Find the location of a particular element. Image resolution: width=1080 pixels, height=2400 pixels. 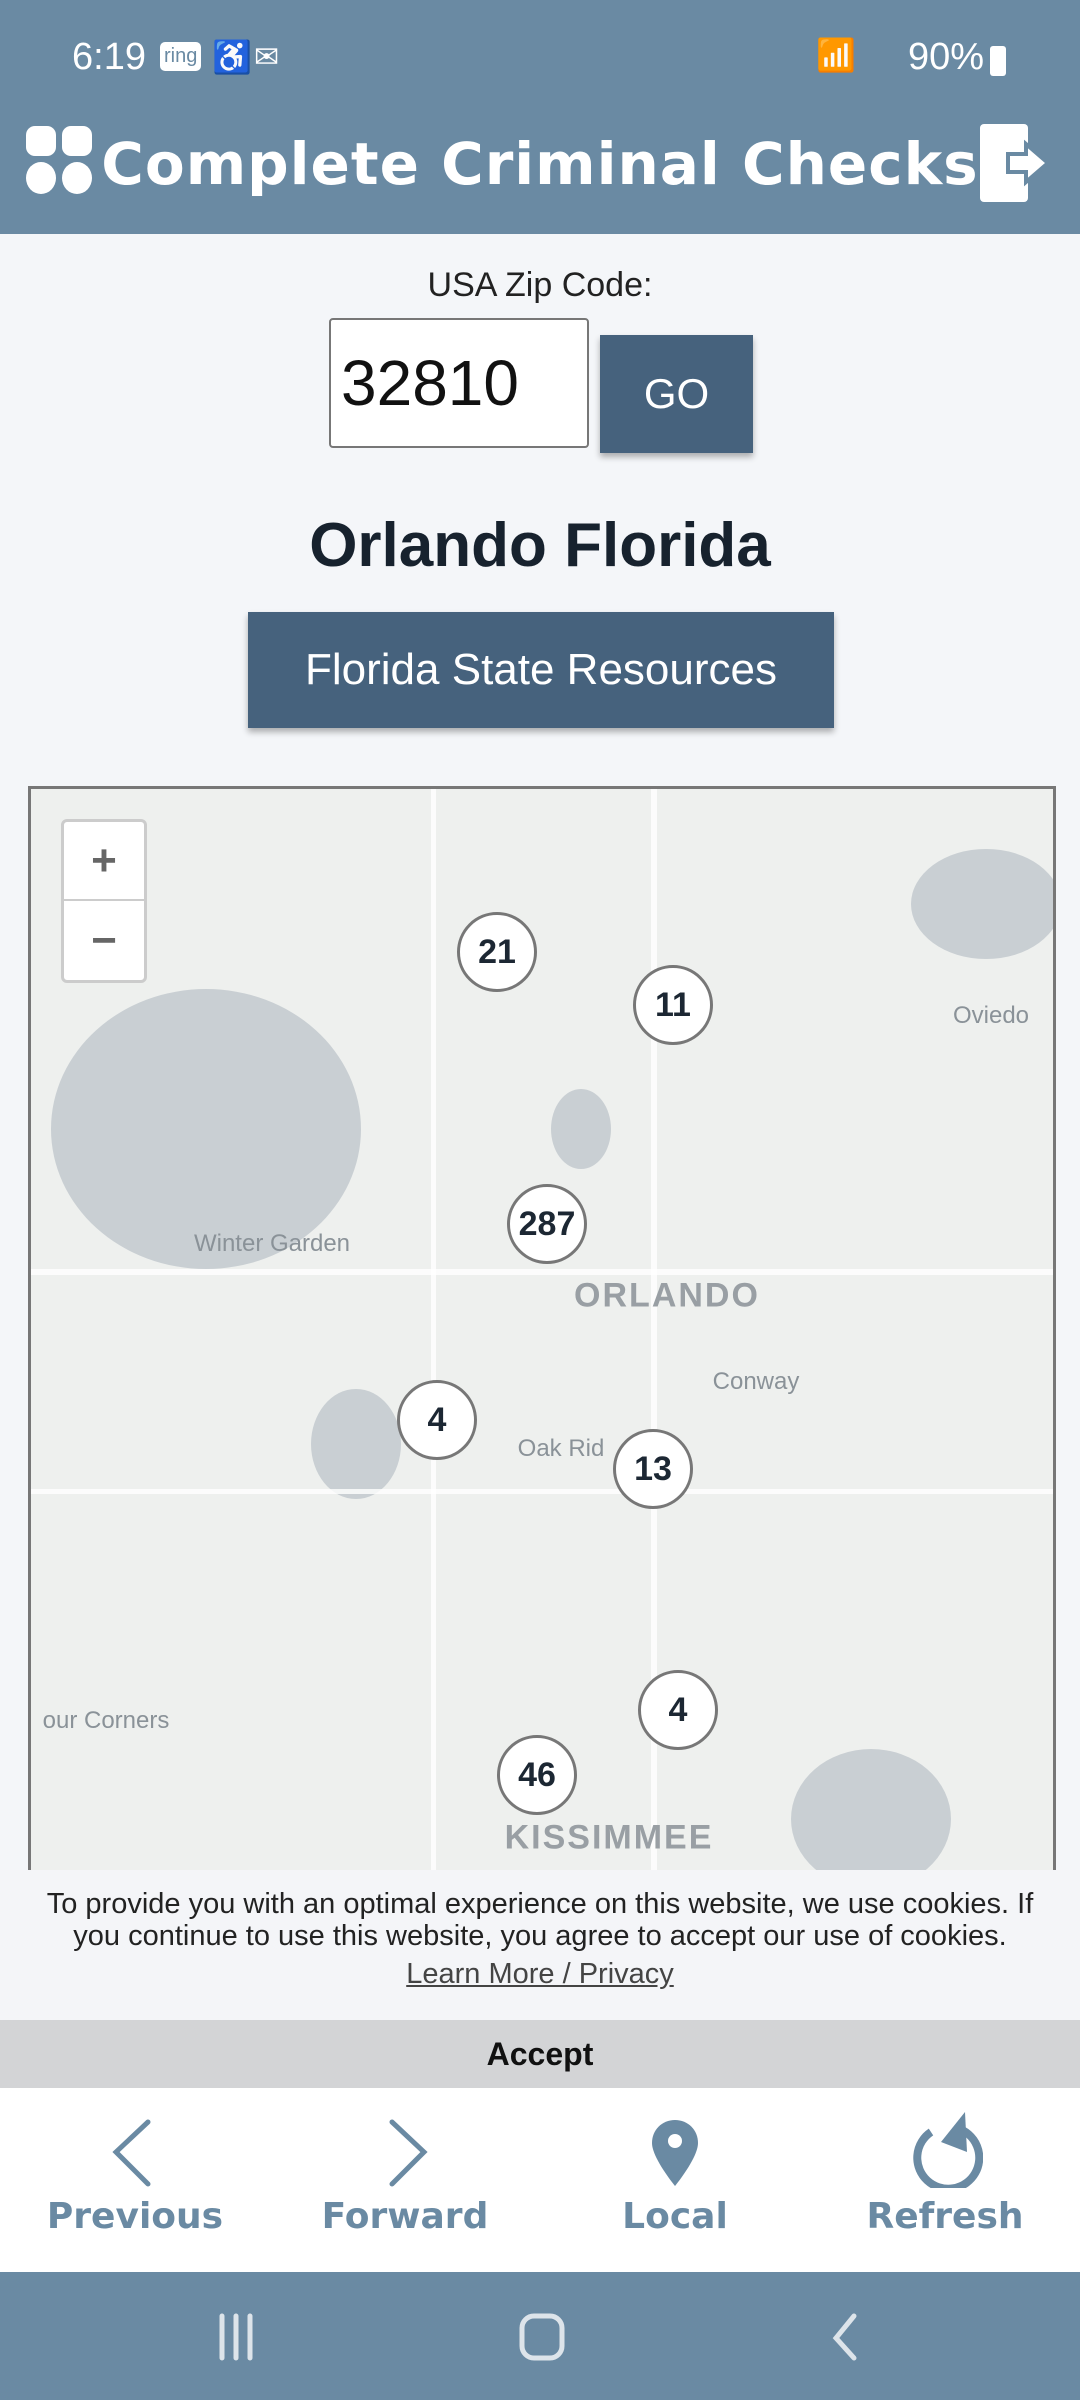

nav-previous: Previous is located at coordinates (135, 2180).